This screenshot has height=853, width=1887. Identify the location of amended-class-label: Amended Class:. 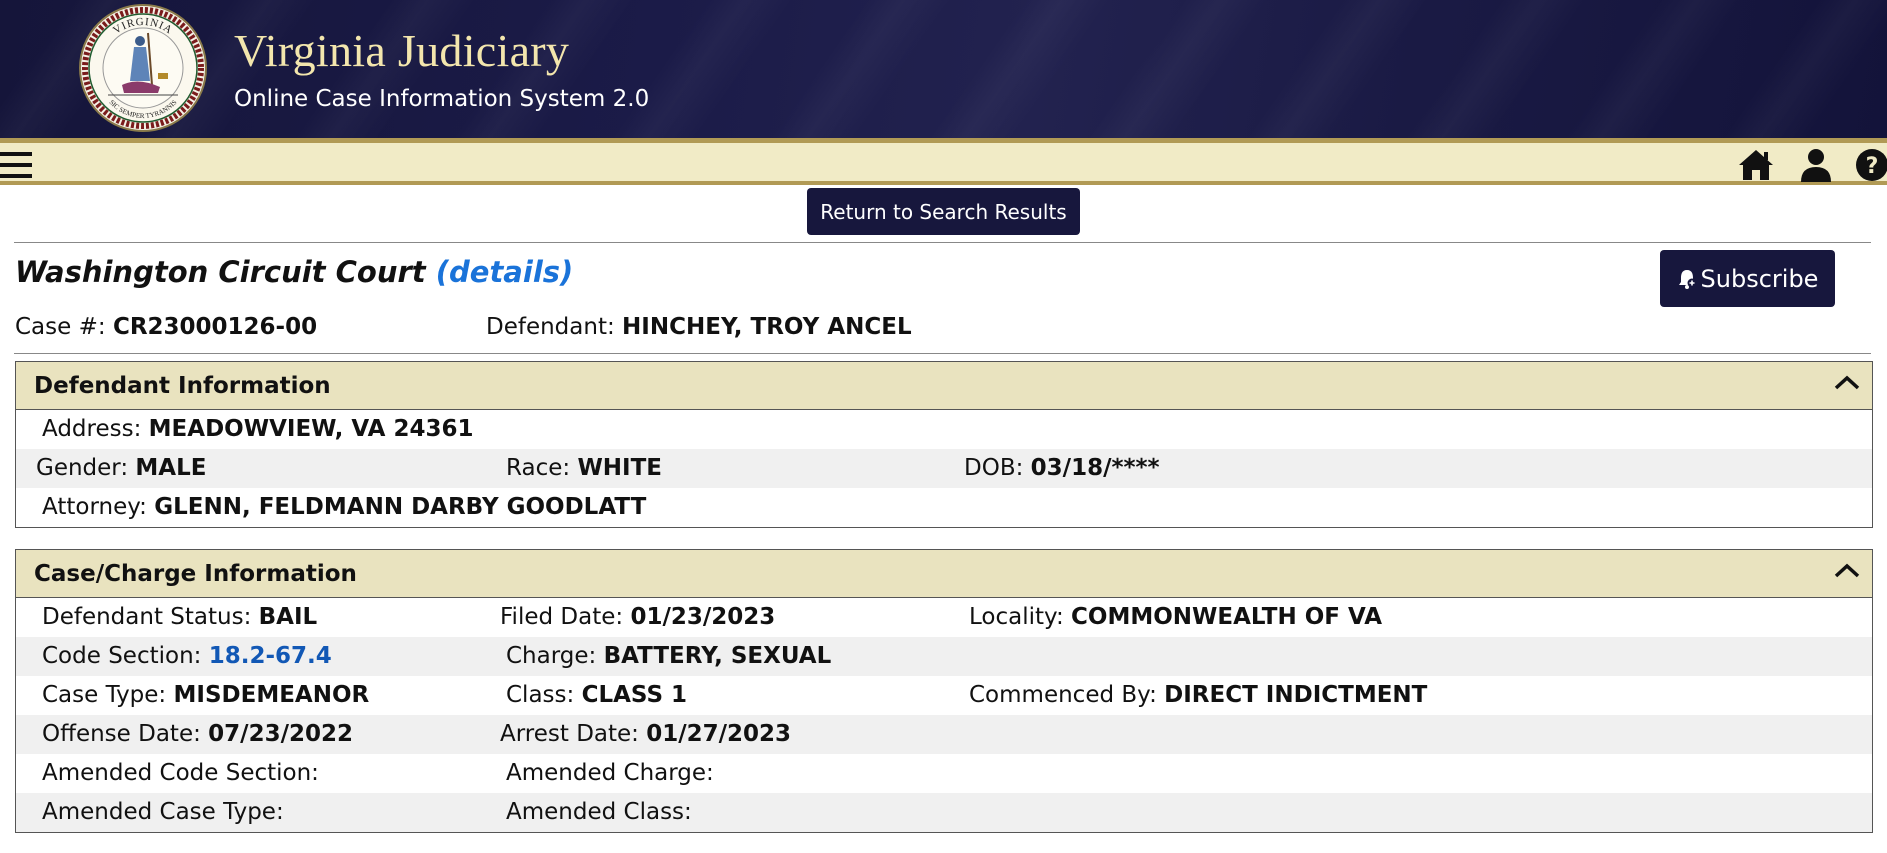
(599, 812).